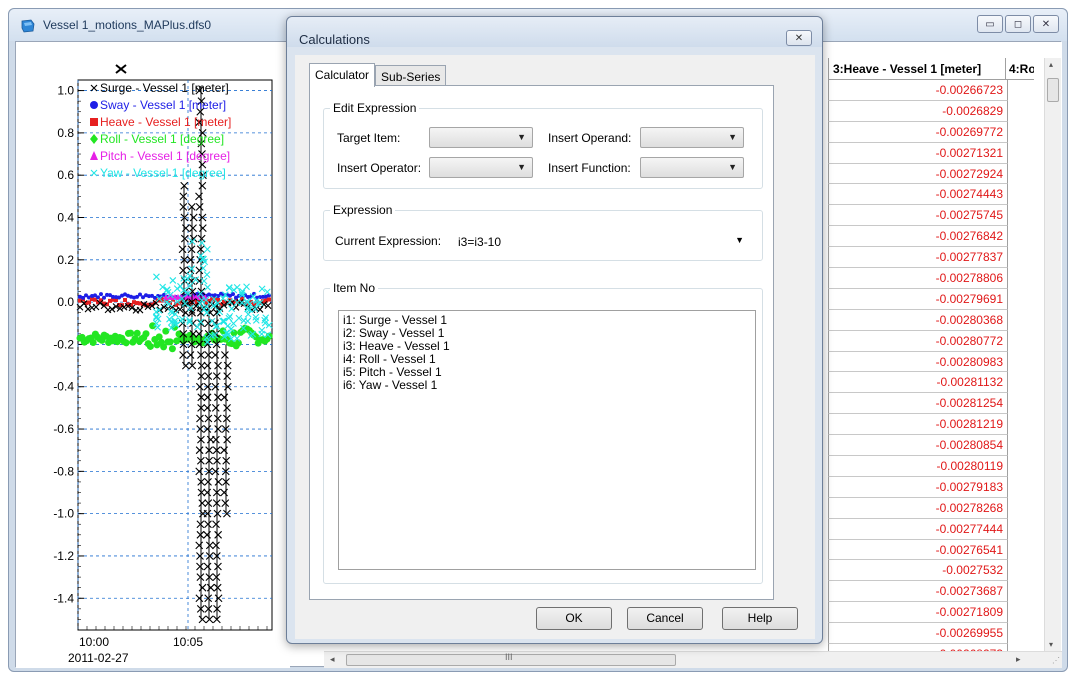 This screenshot has width=1075, height=675. I want to click on close-icon: ✕, so click(1046, 24).